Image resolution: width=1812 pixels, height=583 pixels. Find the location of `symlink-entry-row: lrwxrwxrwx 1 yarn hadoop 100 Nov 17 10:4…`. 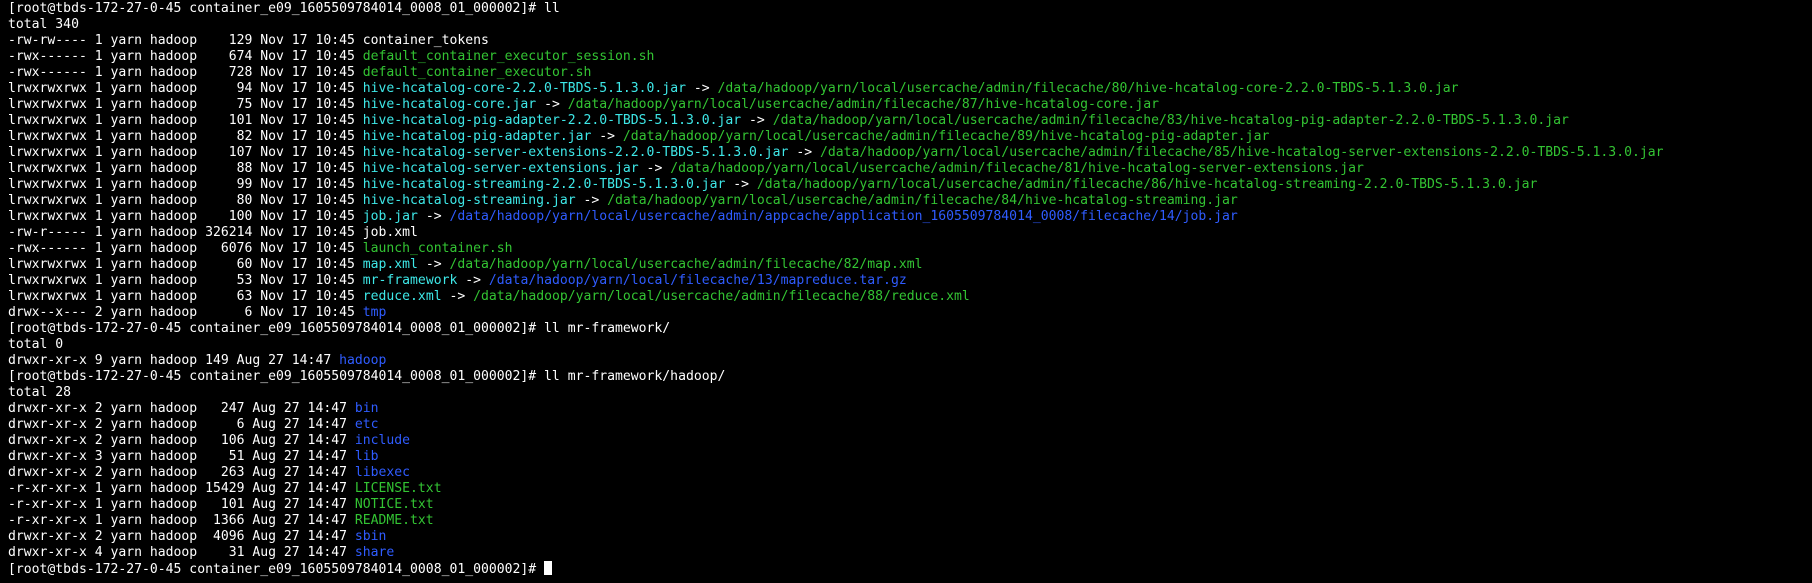

symlink-entry-row: lrwxrwxrwx 1 yarn hadoop 100 Nov 17 10:4… is located at coordinates (906, 217).